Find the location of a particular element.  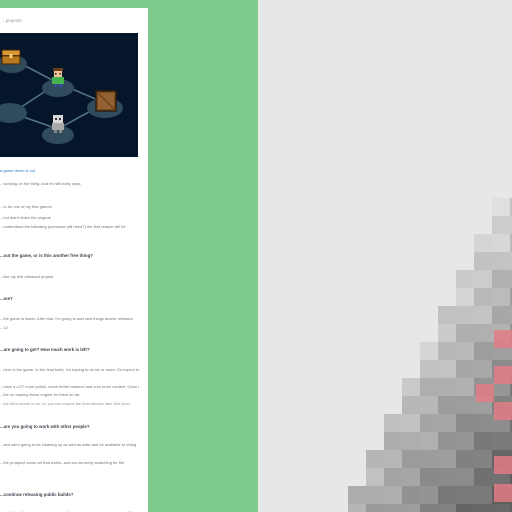

paragraph-line: ...to be one of my first games is located at coordinates (26, 206).